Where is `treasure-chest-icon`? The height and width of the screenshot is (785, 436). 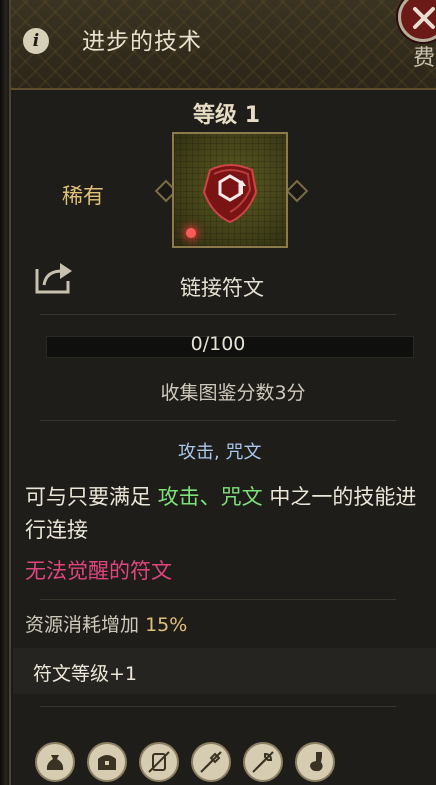 treasure-chest-icon is located at coordinates (107, 762).